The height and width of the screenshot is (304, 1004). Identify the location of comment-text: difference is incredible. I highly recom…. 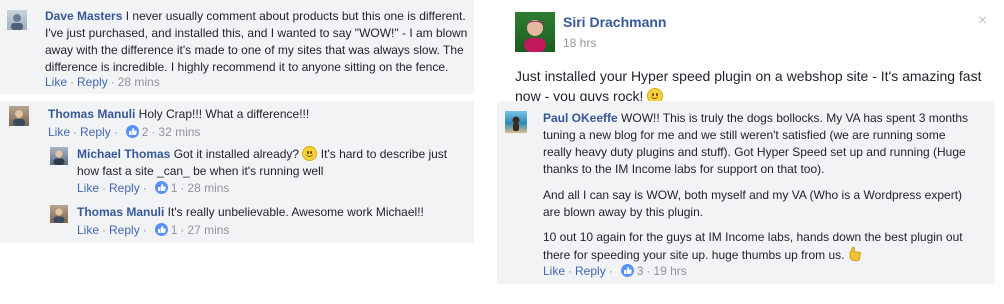
(247, 67).